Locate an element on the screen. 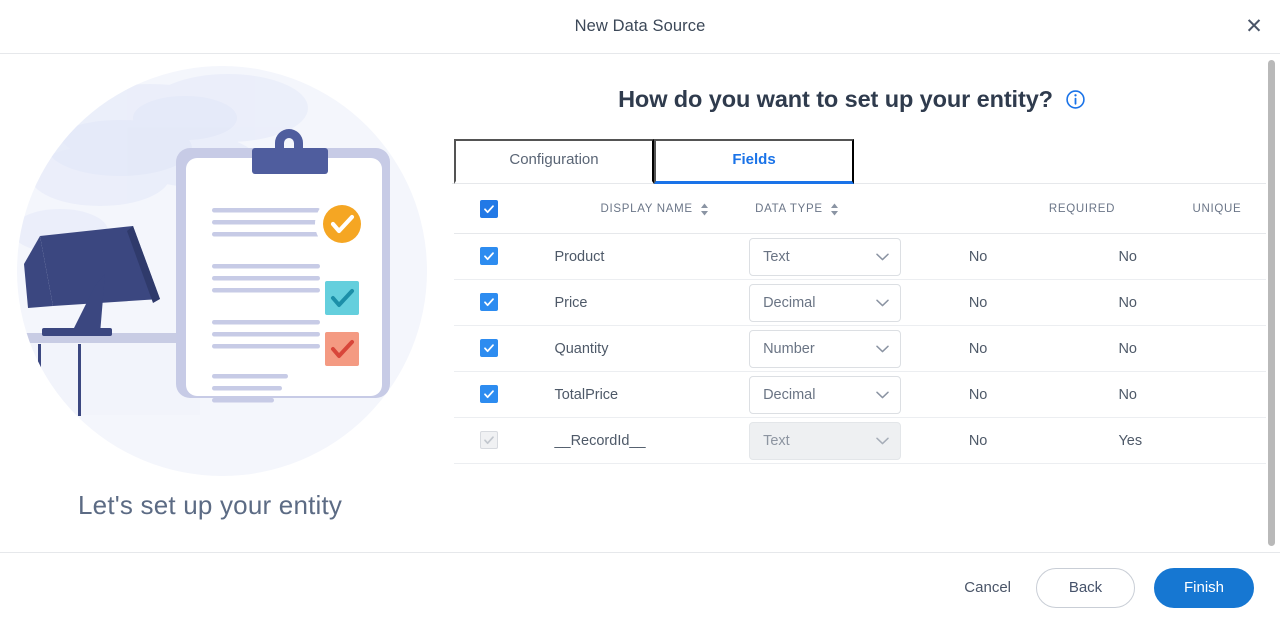 This screenshot has width=1280, height=622. info-circle-icon is located at coordinates (1075, 99).